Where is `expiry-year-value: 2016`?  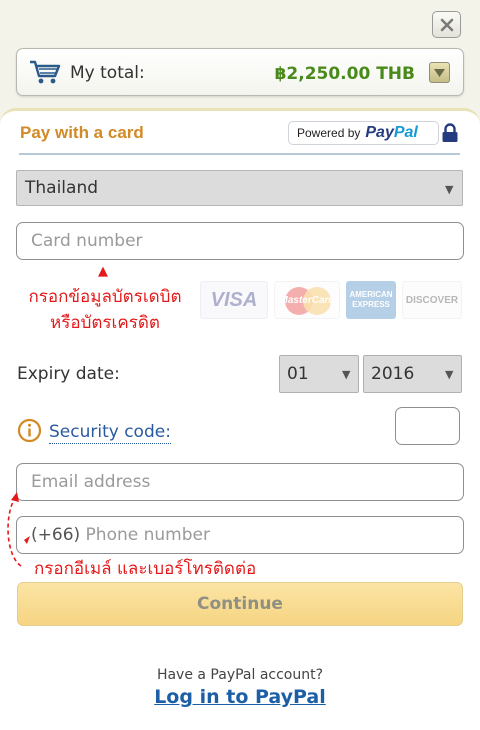 expiry-year-value: 2016 is located at coordinates (393, 374).